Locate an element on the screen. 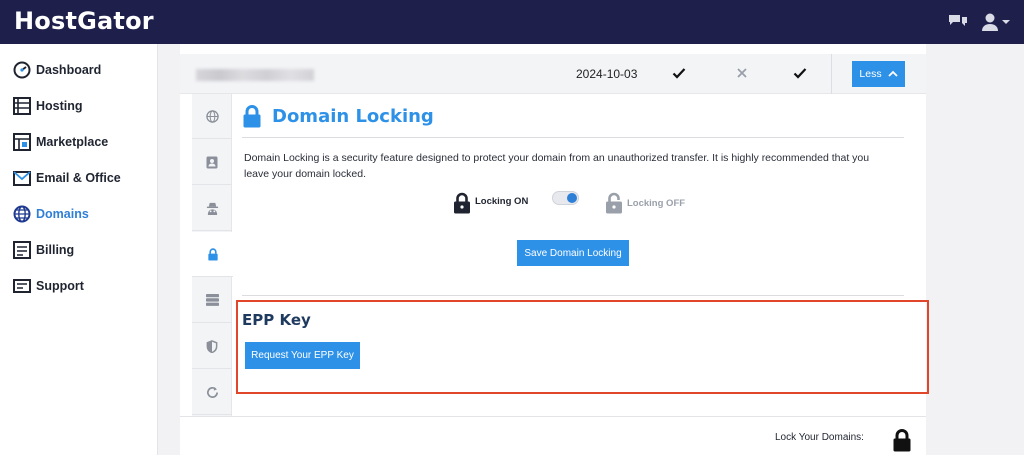  hostgator-logo: HostGator is located at coordinates (84, 21).